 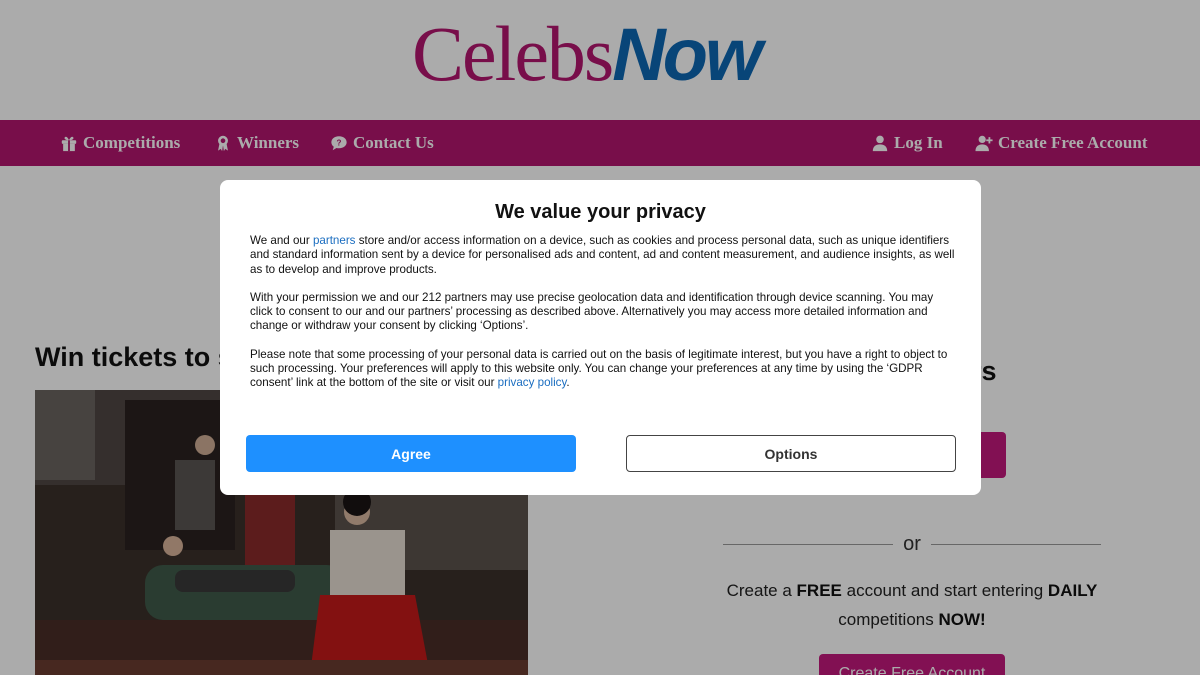 I want to click on consent-p3-text-end: ., so click(x=568, y=383).